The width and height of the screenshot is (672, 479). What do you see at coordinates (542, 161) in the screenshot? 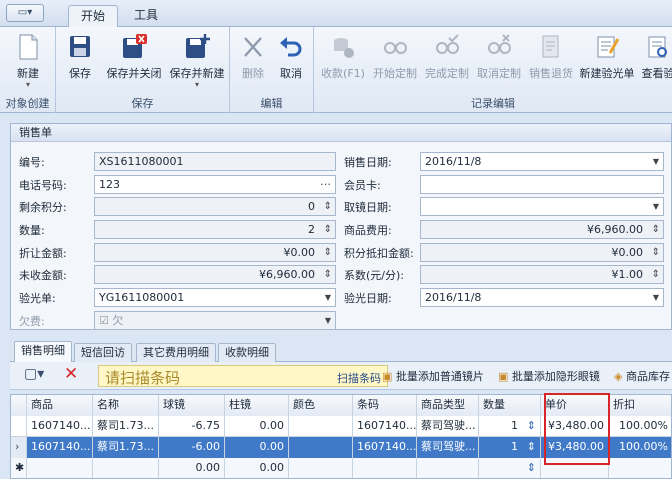
I see `sale-date-field: 2016/11/8 ▼` at bounding box center [542, 161].